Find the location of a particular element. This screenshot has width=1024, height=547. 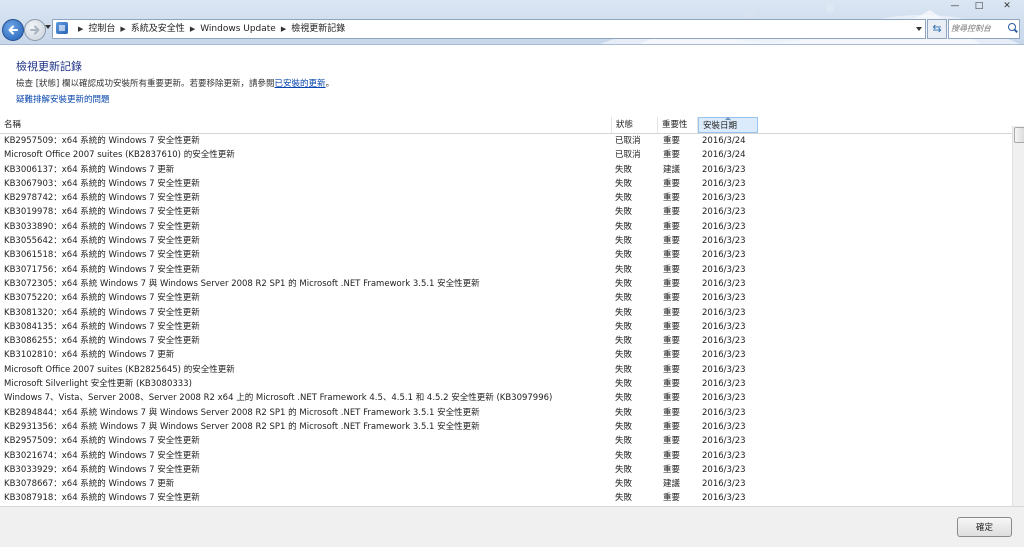

refresh-button: ⇆ is located at coordinates (937, 29).